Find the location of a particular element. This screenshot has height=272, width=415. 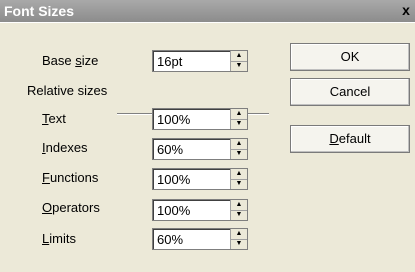

title-bar: Font Sizes x is located at coordinates (207, 11).